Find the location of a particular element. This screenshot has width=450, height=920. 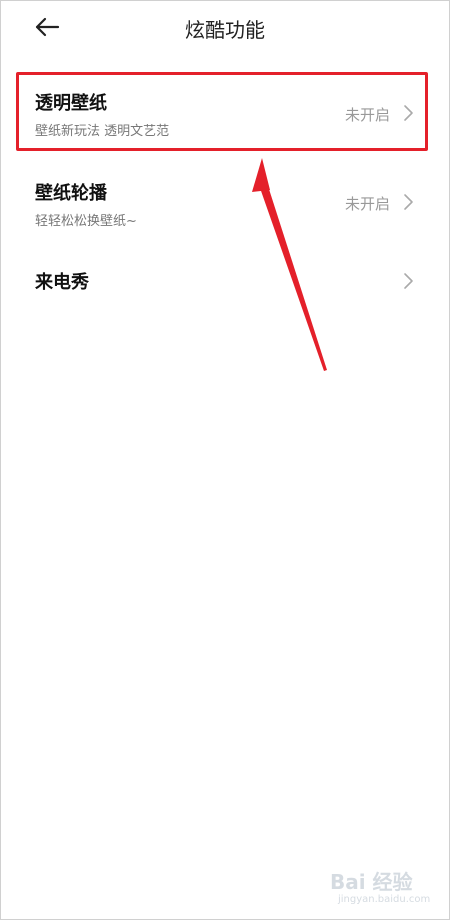

setting-item-subtitle: 壁纸新玩法 透明文艺范 is located at coordinates (102, 131).